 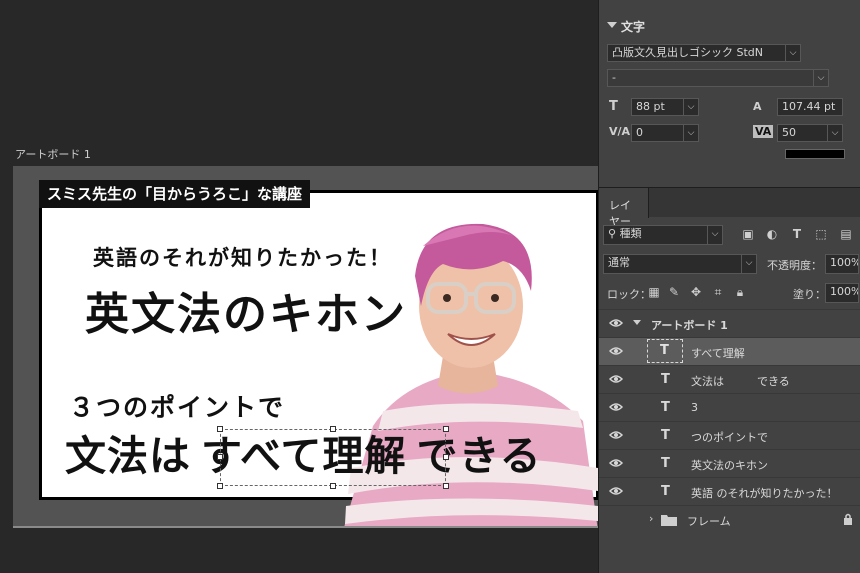 I want to click on layer-name: 3, so click(x=694, y=407).